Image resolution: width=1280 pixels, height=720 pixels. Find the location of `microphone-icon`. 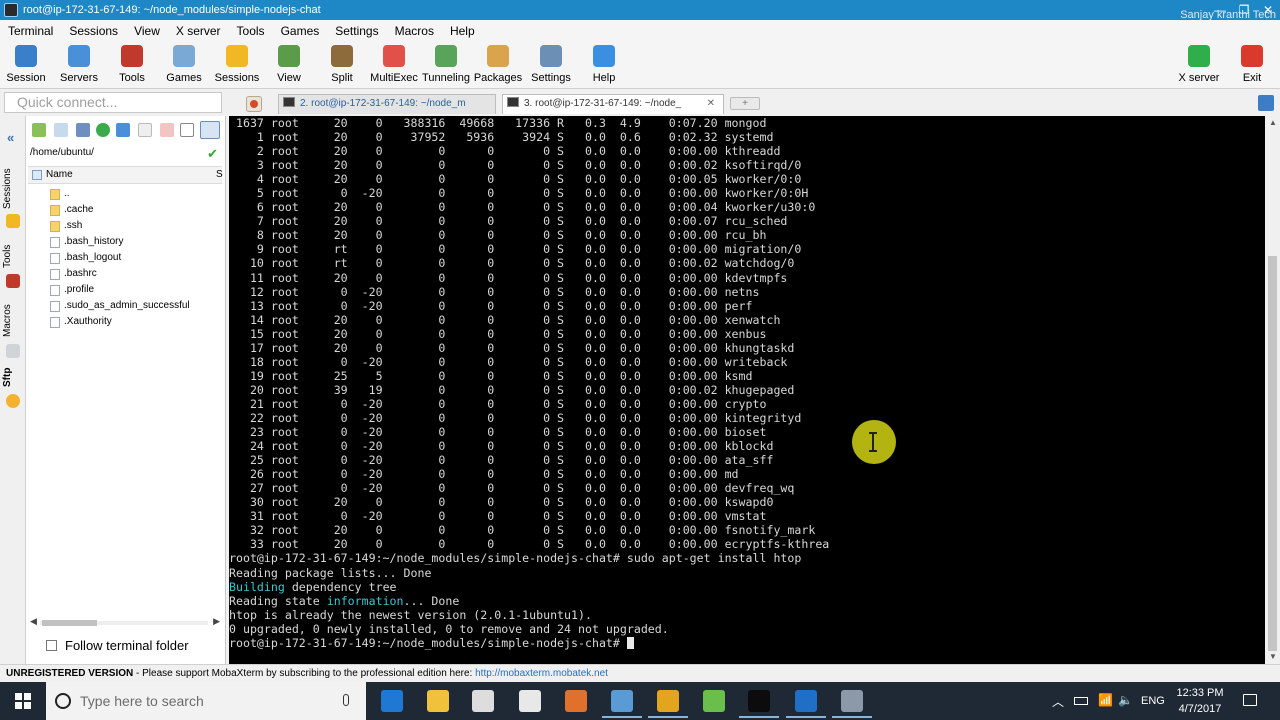

microphone-icon is located at coordinates (346, 700).